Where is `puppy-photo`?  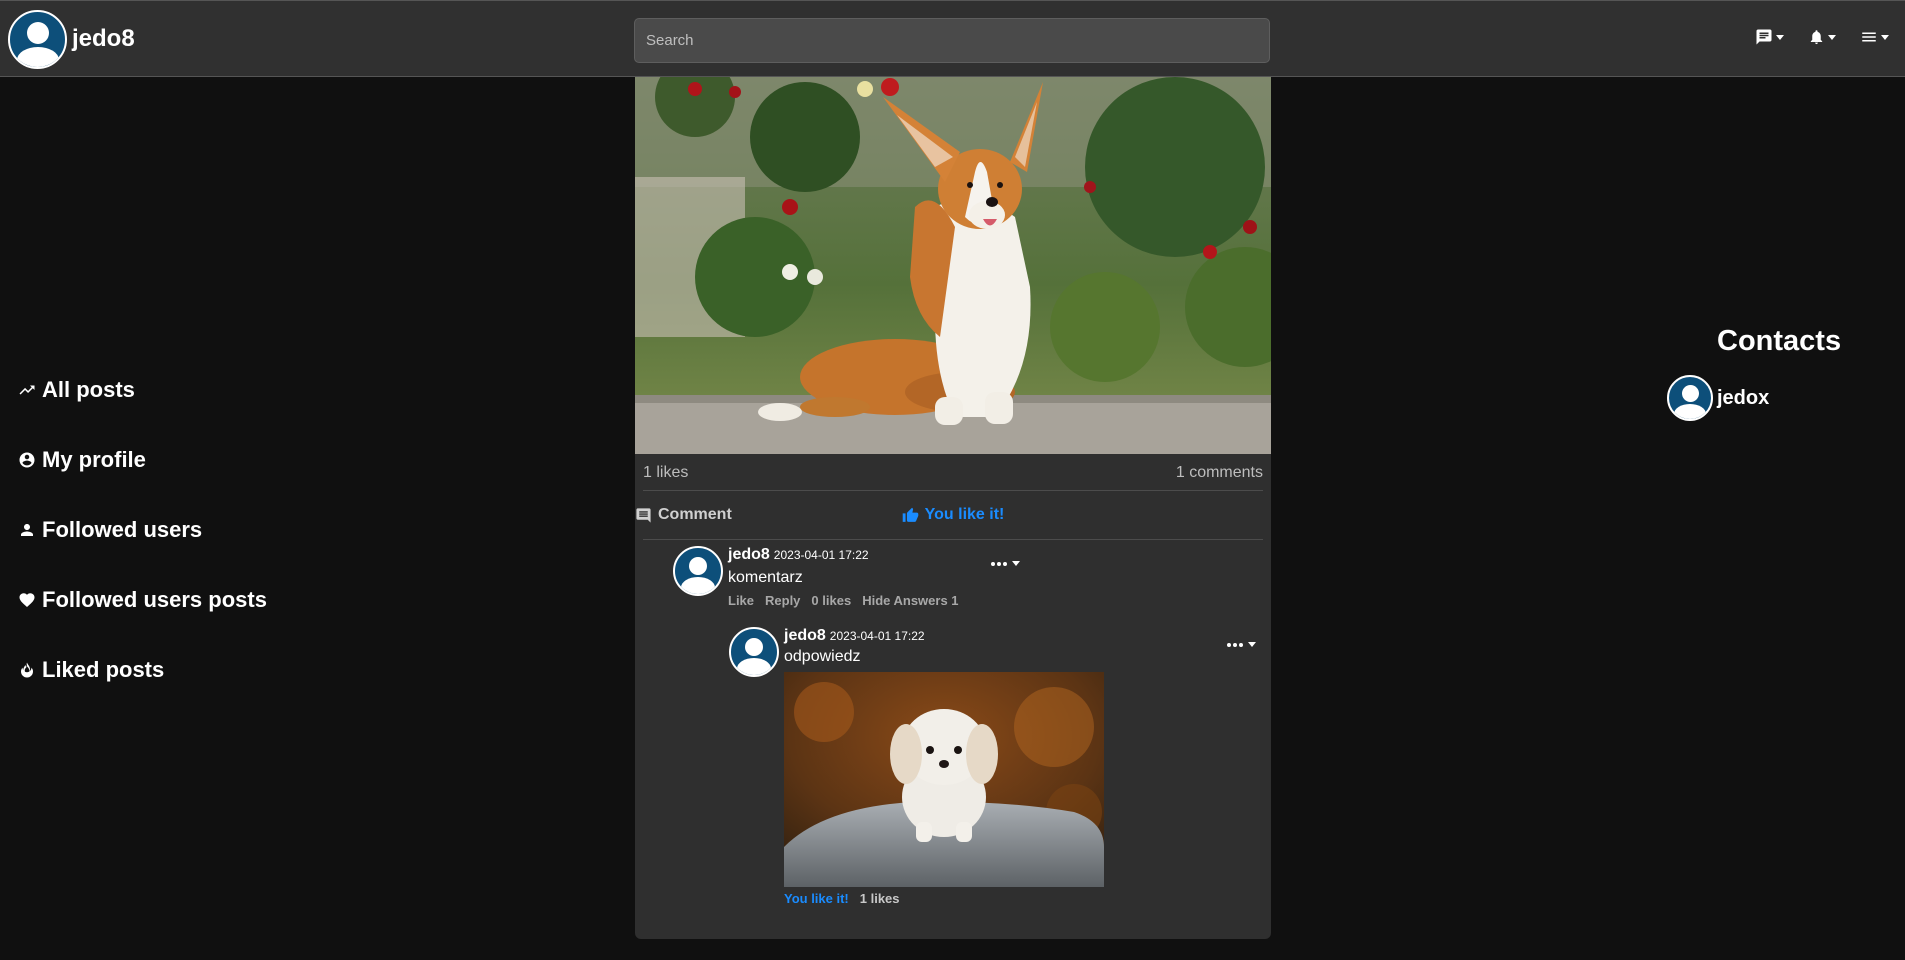
puppy-photo is located at coordinates (944, 779).